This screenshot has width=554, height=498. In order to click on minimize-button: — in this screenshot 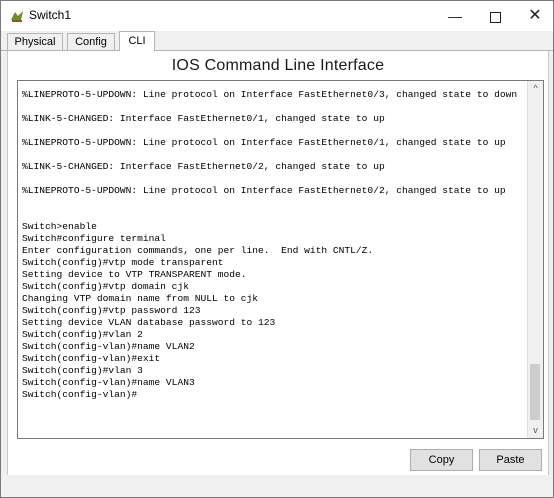, I will do `click(455, 16)`.